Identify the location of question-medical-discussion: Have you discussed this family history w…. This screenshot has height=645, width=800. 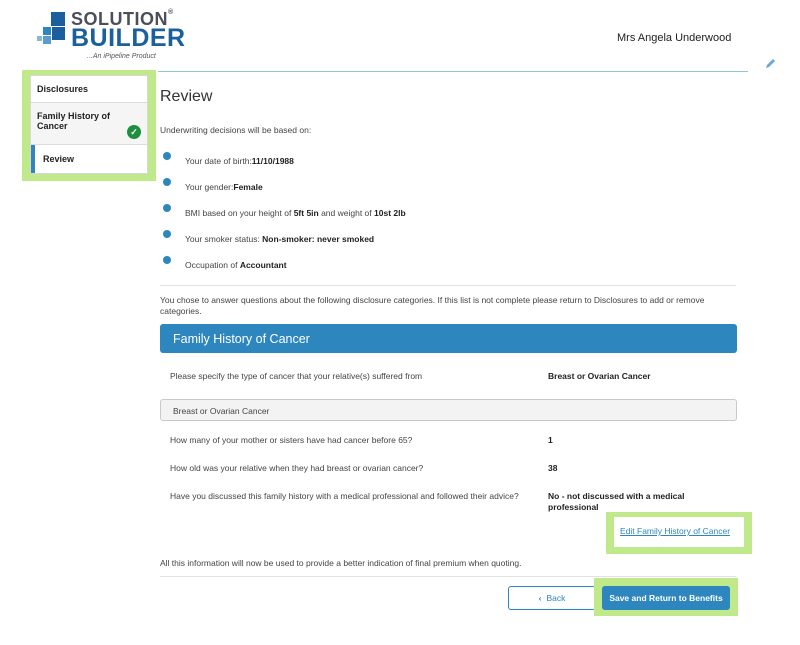
(344, 496).